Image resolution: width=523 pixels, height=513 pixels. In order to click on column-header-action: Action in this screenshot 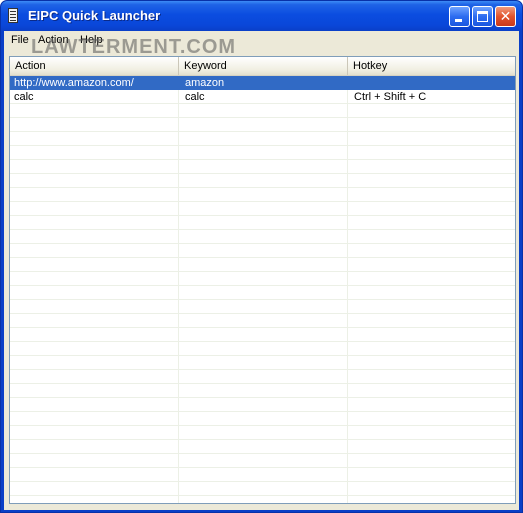, I will do `click(94, 66)`.